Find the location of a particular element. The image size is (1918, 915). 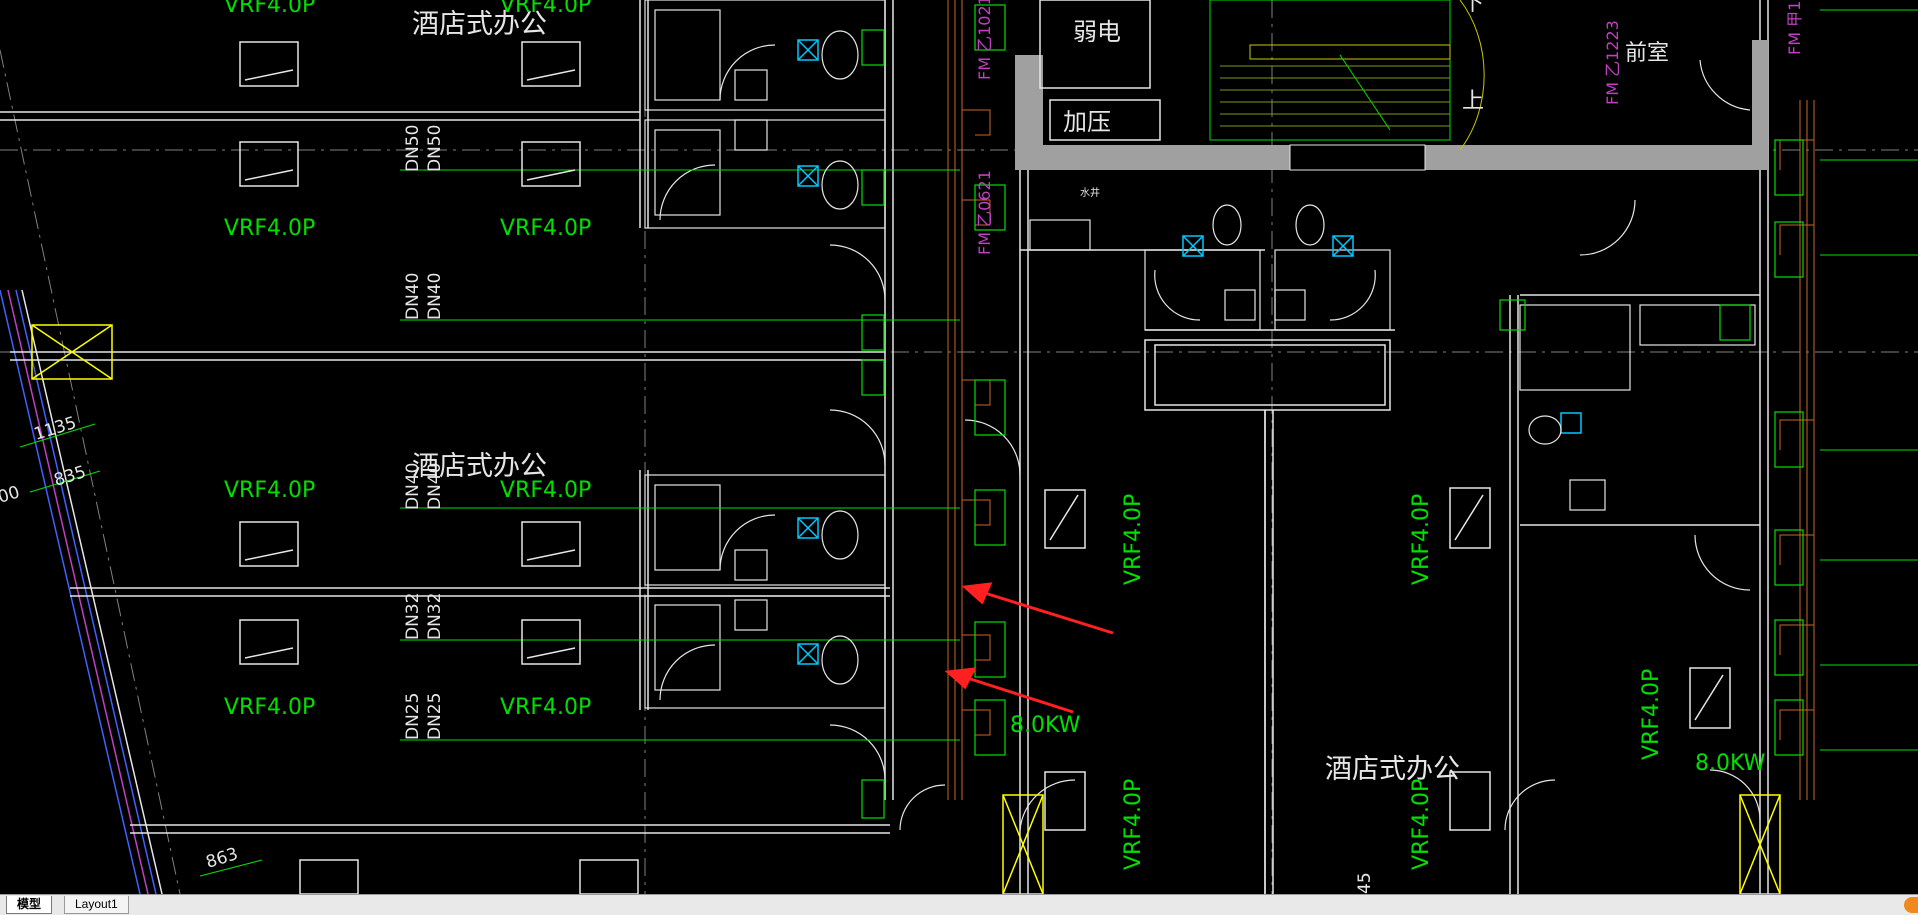

dimension-label: 1135 is located at coordinates (55, 429).